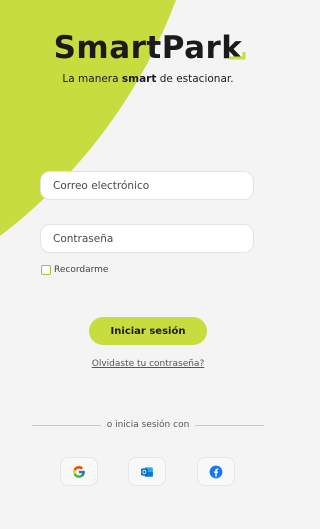  What do you see at coordinates (147, 238) in the screenshot?
I see `password-field` at bounding box center [147, 238].